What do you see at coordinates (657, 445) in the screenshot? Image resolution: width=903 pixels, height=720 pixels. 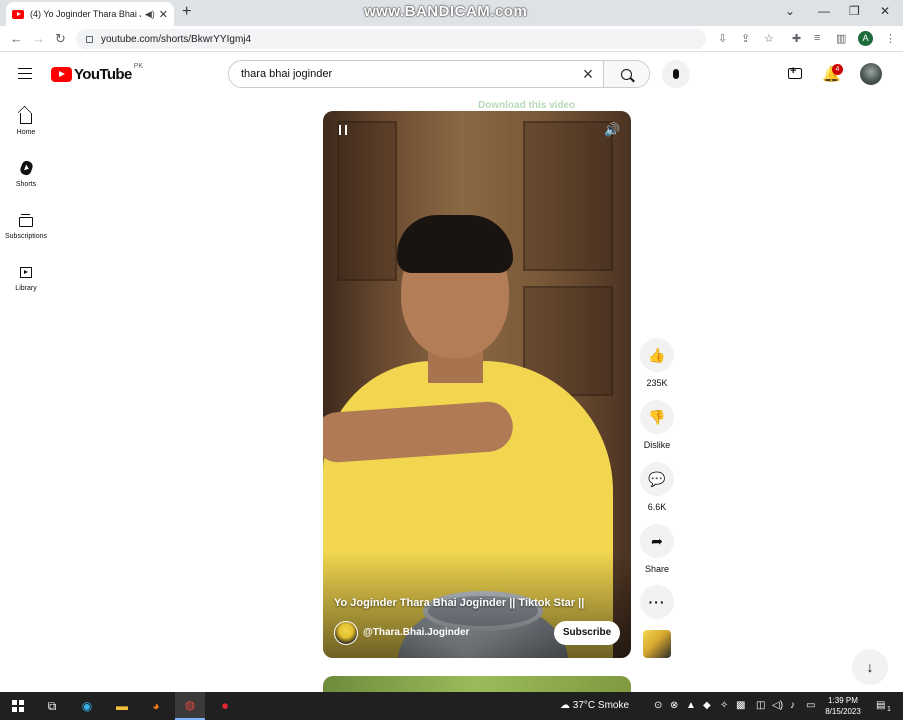 I see `dislike-label: Dislike` at bounding box center [657, 445].